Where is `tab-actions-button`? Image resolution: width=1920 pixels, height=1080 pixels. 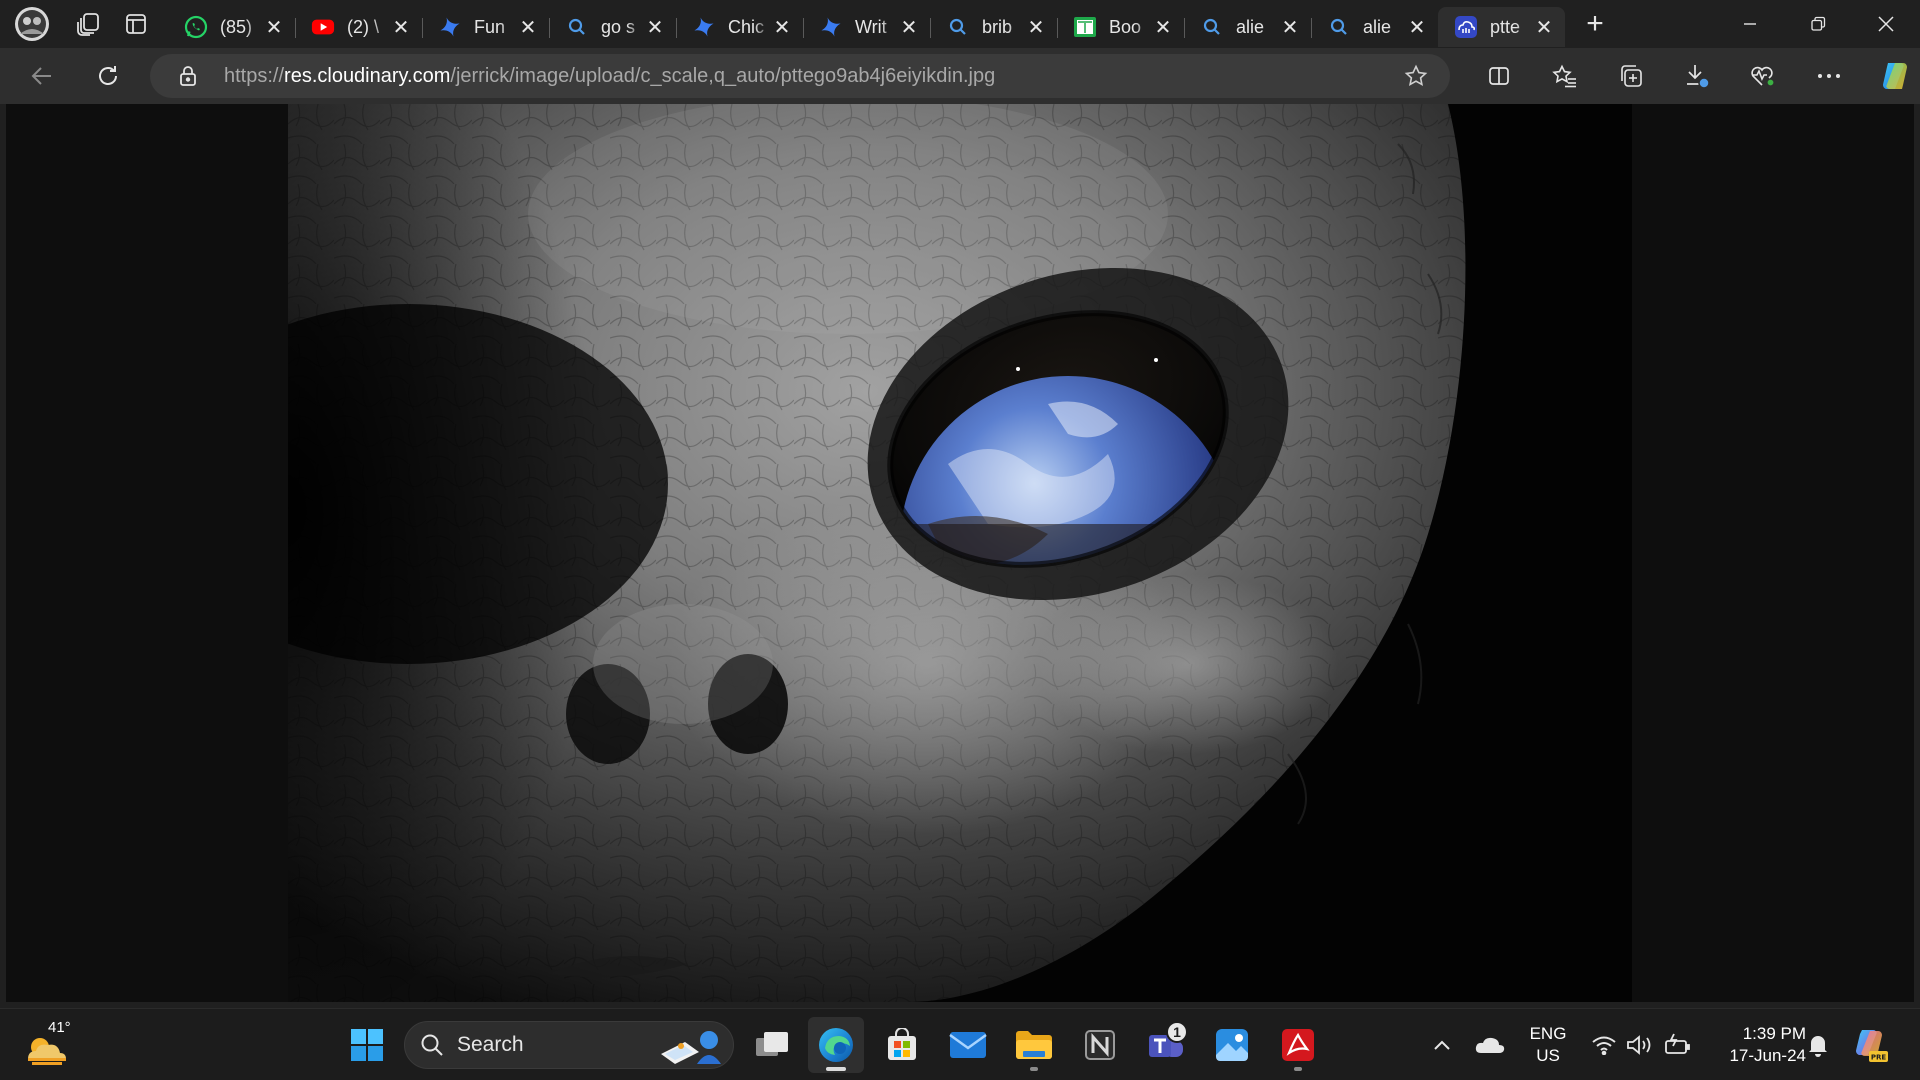
tab-actions-button is located at coordinates (136, 24).